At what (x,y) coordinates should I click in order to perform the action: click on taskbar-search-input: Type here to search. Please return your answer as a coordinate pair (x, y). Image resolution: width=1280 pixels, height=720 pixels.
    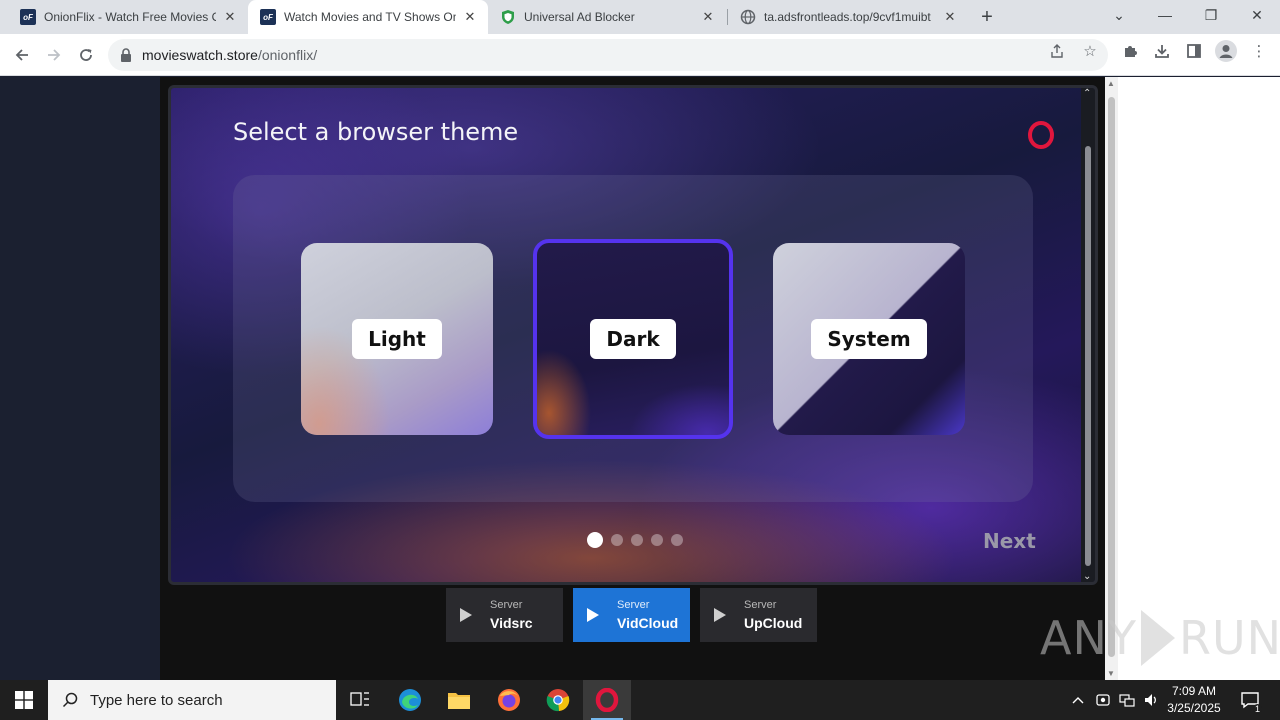
    Looking at the image, I should click on (192, 700).